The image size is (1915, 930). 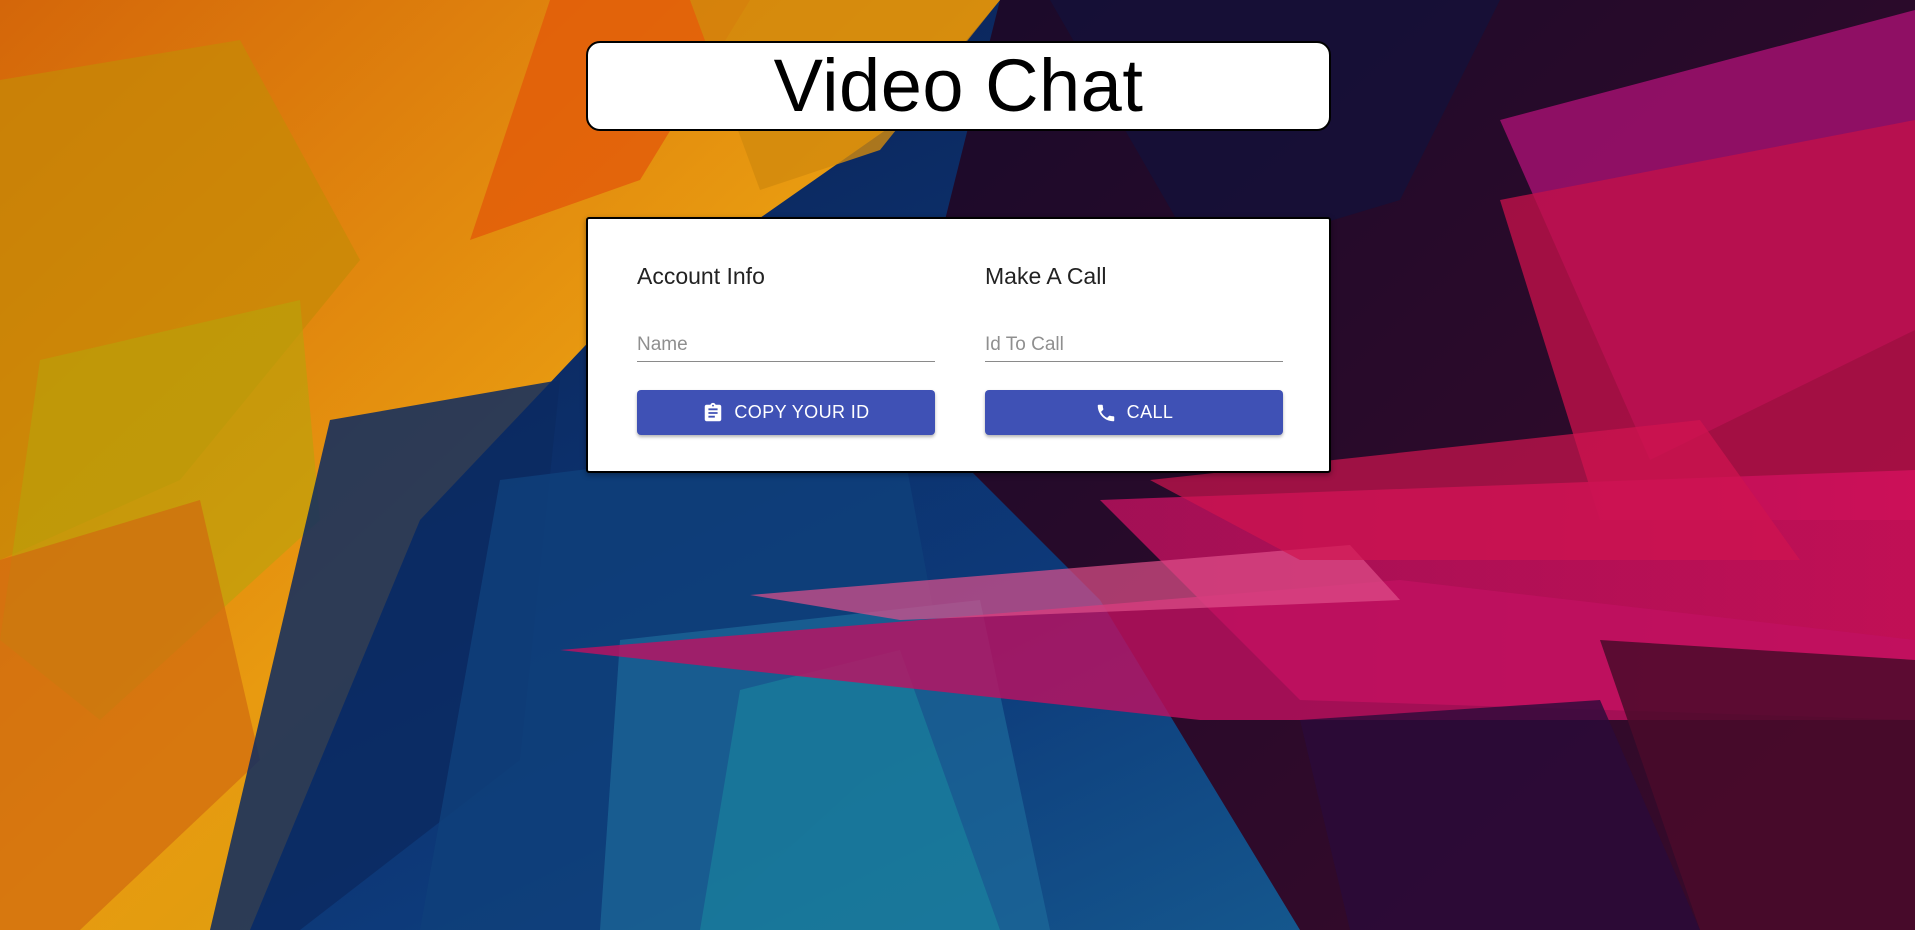 I want to click on copy-id-label: COPY YOUR ID, so click(x=802, y=412).